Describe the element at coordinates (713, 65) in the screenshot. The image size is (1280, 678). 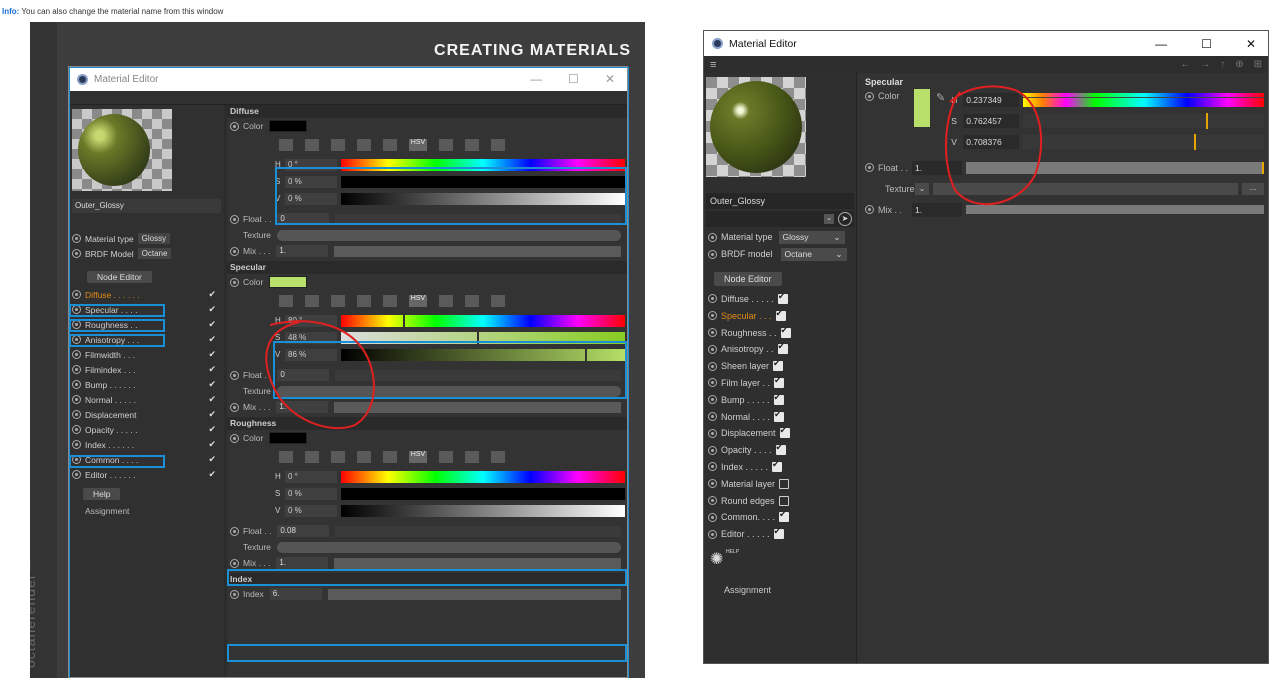
I see `hamburger-menu-icon: ≡` at that location.